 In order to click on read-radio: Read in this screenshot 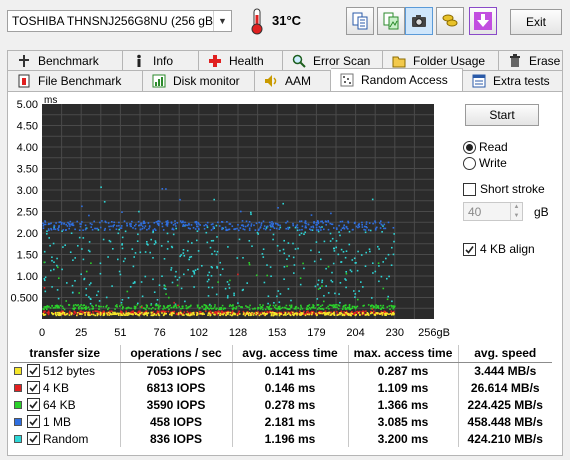, I will do `click(485, 147)`.